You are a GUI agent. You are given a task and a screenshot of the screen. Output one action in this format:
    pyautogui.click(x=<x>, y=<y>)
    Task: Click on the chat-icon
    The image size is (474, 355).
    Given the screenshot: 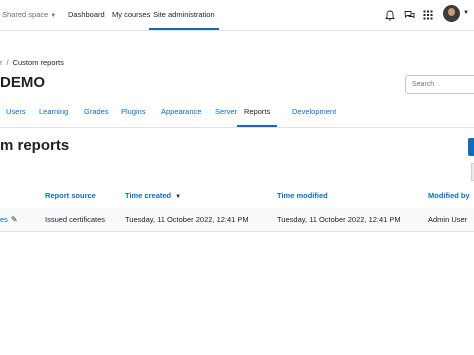 What is the action you would take?
    pyautogui.click(x=409, y=15)
    